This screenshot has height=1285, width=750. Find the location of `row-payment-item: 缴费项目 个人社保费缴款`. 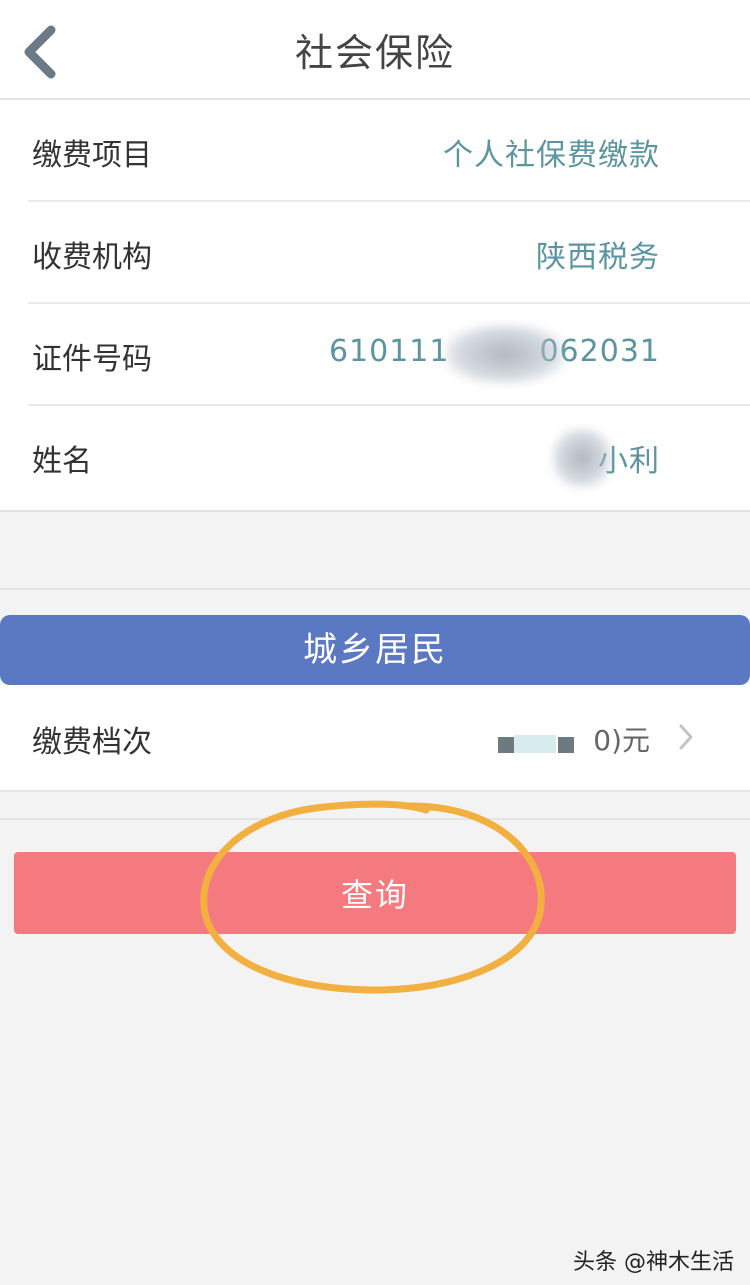

row-payment-item: 缴费项目 个人社保费缴款 is located at coordinates (375, 151).